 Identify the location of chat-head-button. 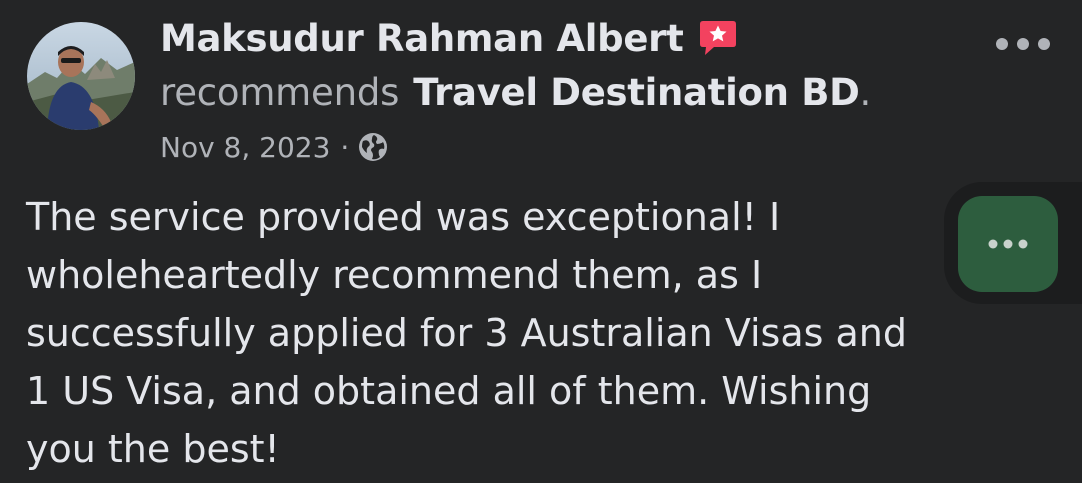
(1013, 243).